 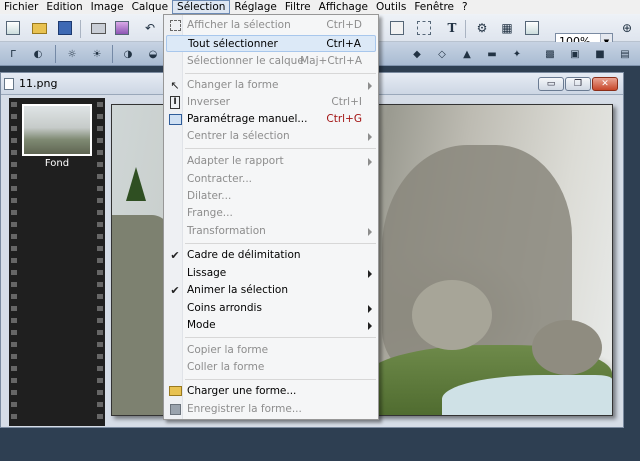 What do you see at coordinates (271, 85) in the screenshot?
I see `menu-item-change-shape: ↖ Changer la forme` at bounding box center [271, 85].